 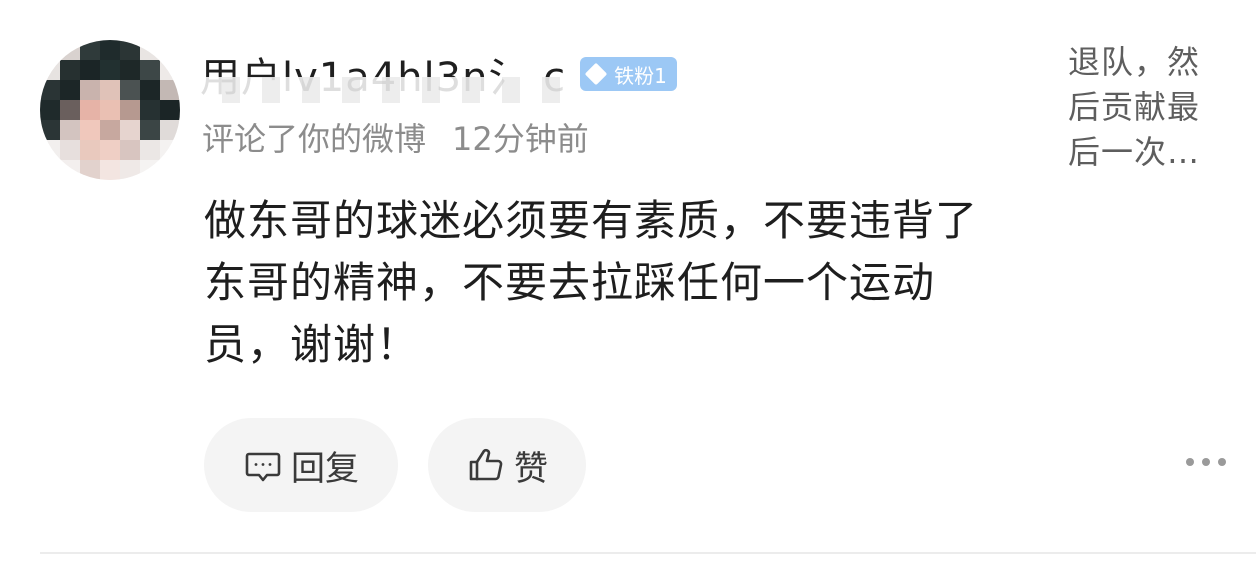 What do you see at coordinates (640, 75) in the screenshot?
I see `fan-badge-label: 铁粉1` at bounding box center [640, 75].